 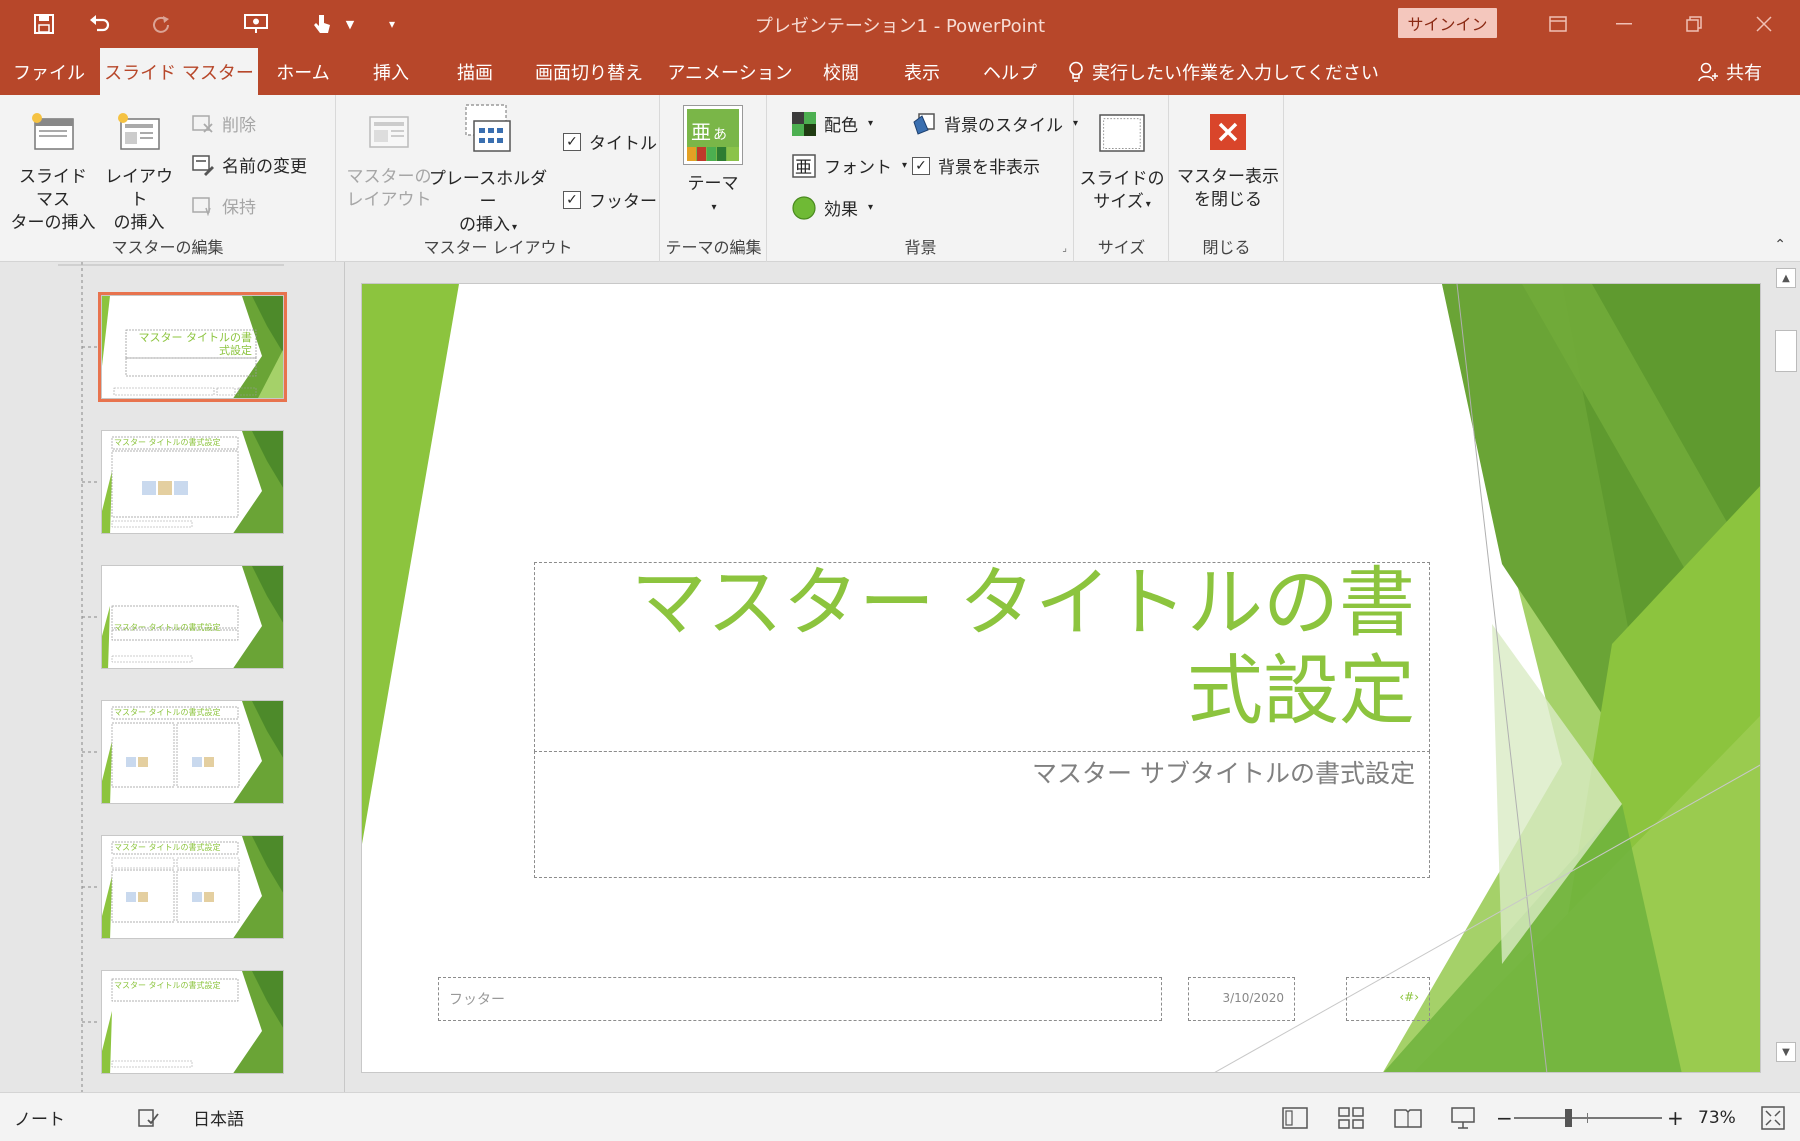 What do you see at coordinates (1463, 1117) in the screenshot?
I see `slideshow-icon` at bounding box center [1463, 1117].